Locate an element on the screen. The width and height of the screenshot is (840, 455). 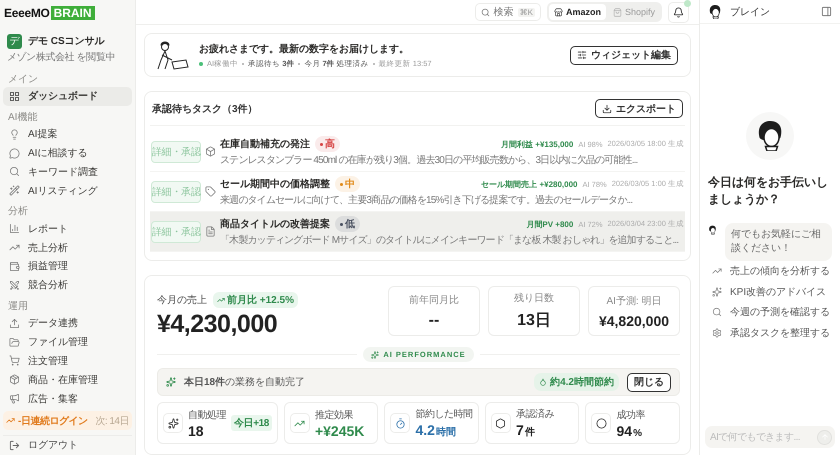
store-tab: Amazon is located at coordinates (577, 12).